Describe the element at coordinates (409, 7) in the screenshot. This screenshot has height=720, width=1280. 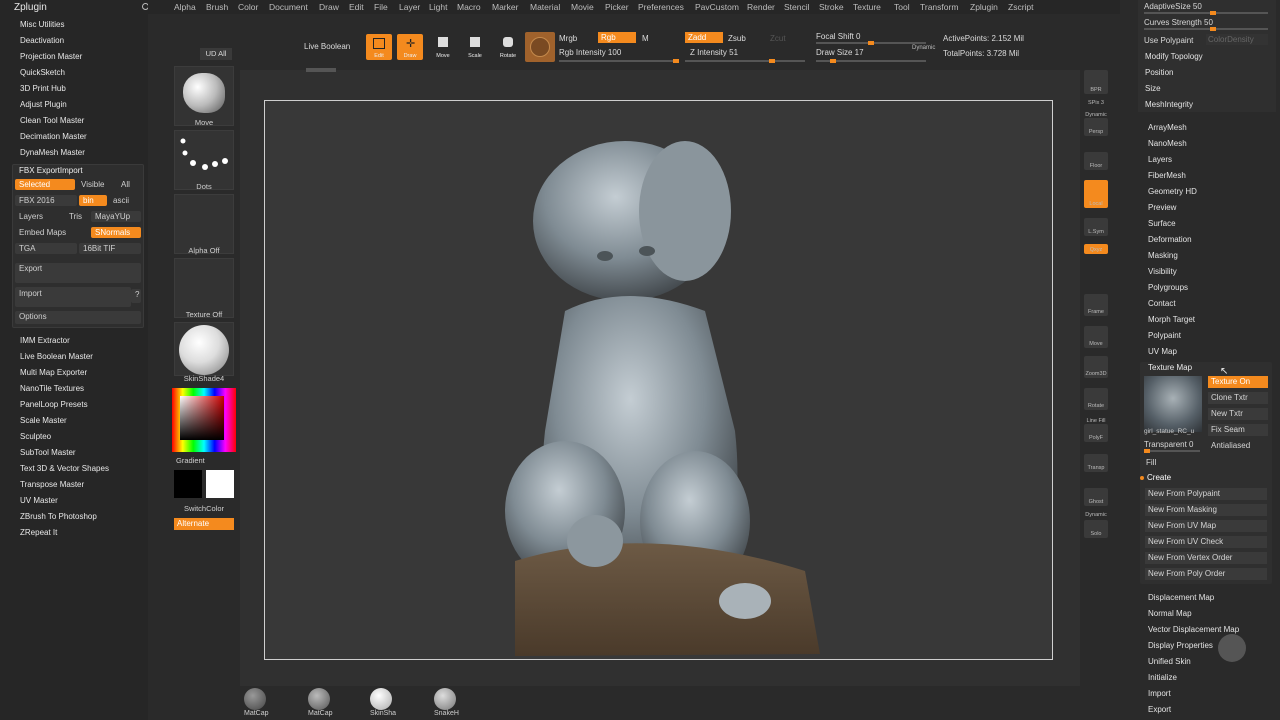
I see `menu-layer: Layer` at that location.